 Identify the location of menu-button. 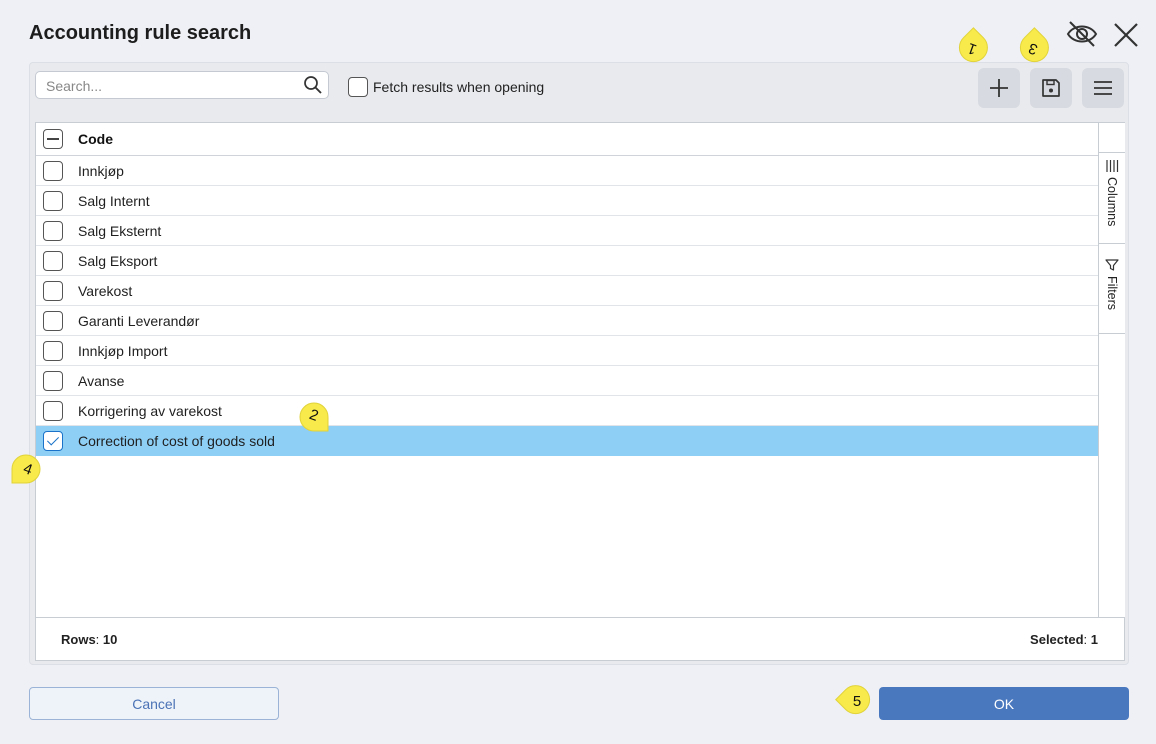
(1103, 88).